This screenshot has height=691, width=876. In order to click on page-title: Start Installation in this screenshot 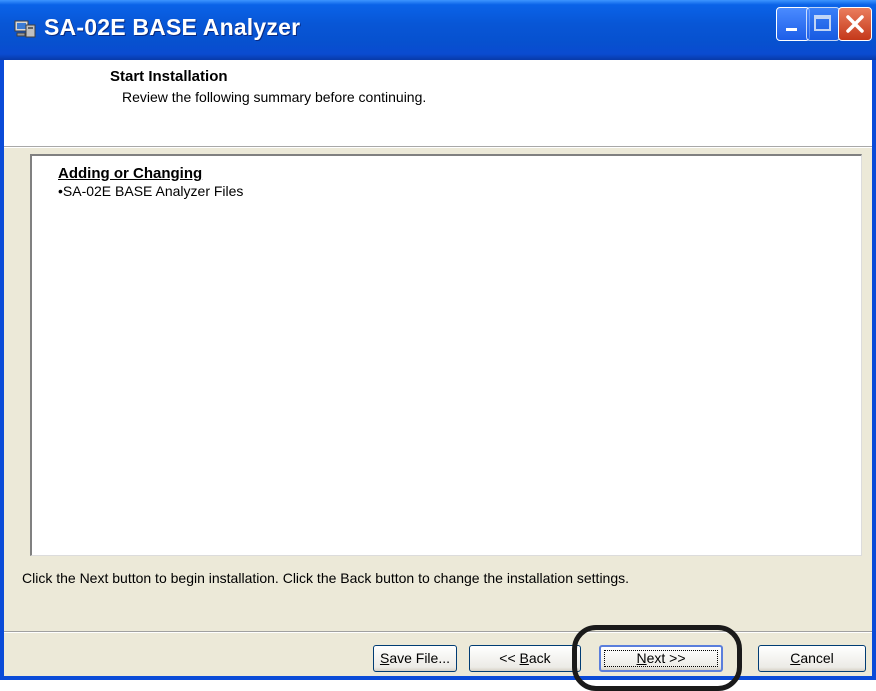, I will do `click(169, 76)`.